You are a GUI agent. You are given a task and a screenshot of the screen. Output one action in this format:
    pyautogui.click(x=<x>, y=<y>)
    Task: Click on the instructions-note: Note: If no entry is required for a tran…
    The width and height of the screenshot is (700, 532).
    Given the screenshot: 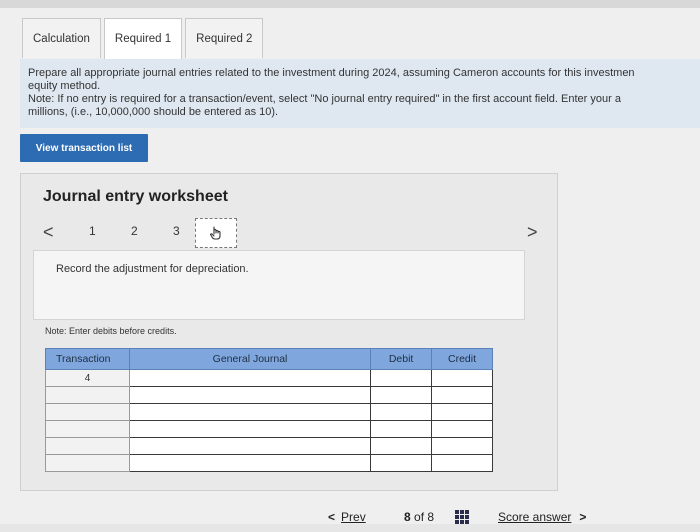 What is the action you would take?
    pyautogui.click(x=324, y=99)
    